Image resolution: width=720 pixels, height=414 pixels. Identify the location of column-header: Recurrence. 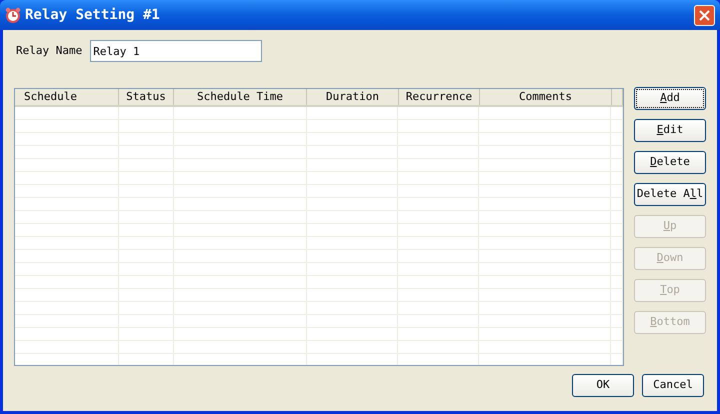
(439, 97).